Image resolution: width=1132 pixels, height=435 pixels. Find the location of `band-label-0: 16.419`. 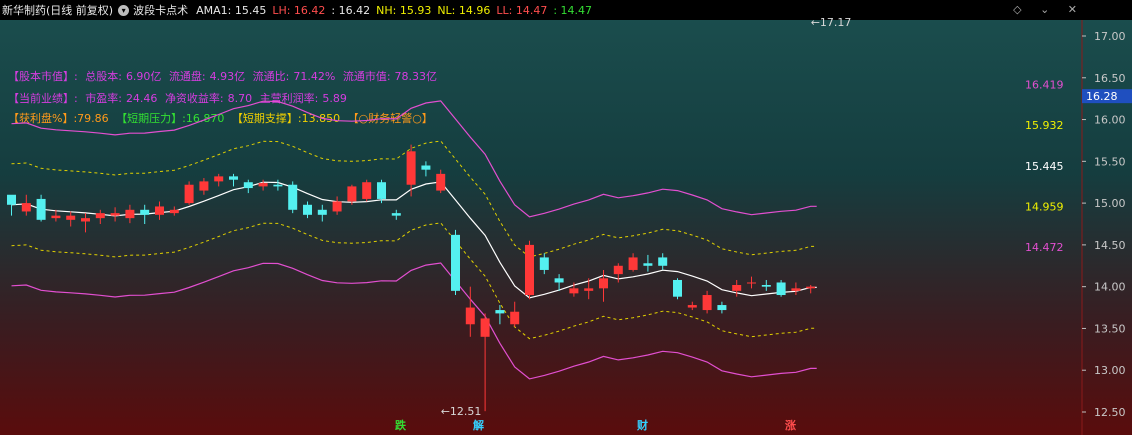

band-label-0: 16.419 is located at coordinates (1044, 85).